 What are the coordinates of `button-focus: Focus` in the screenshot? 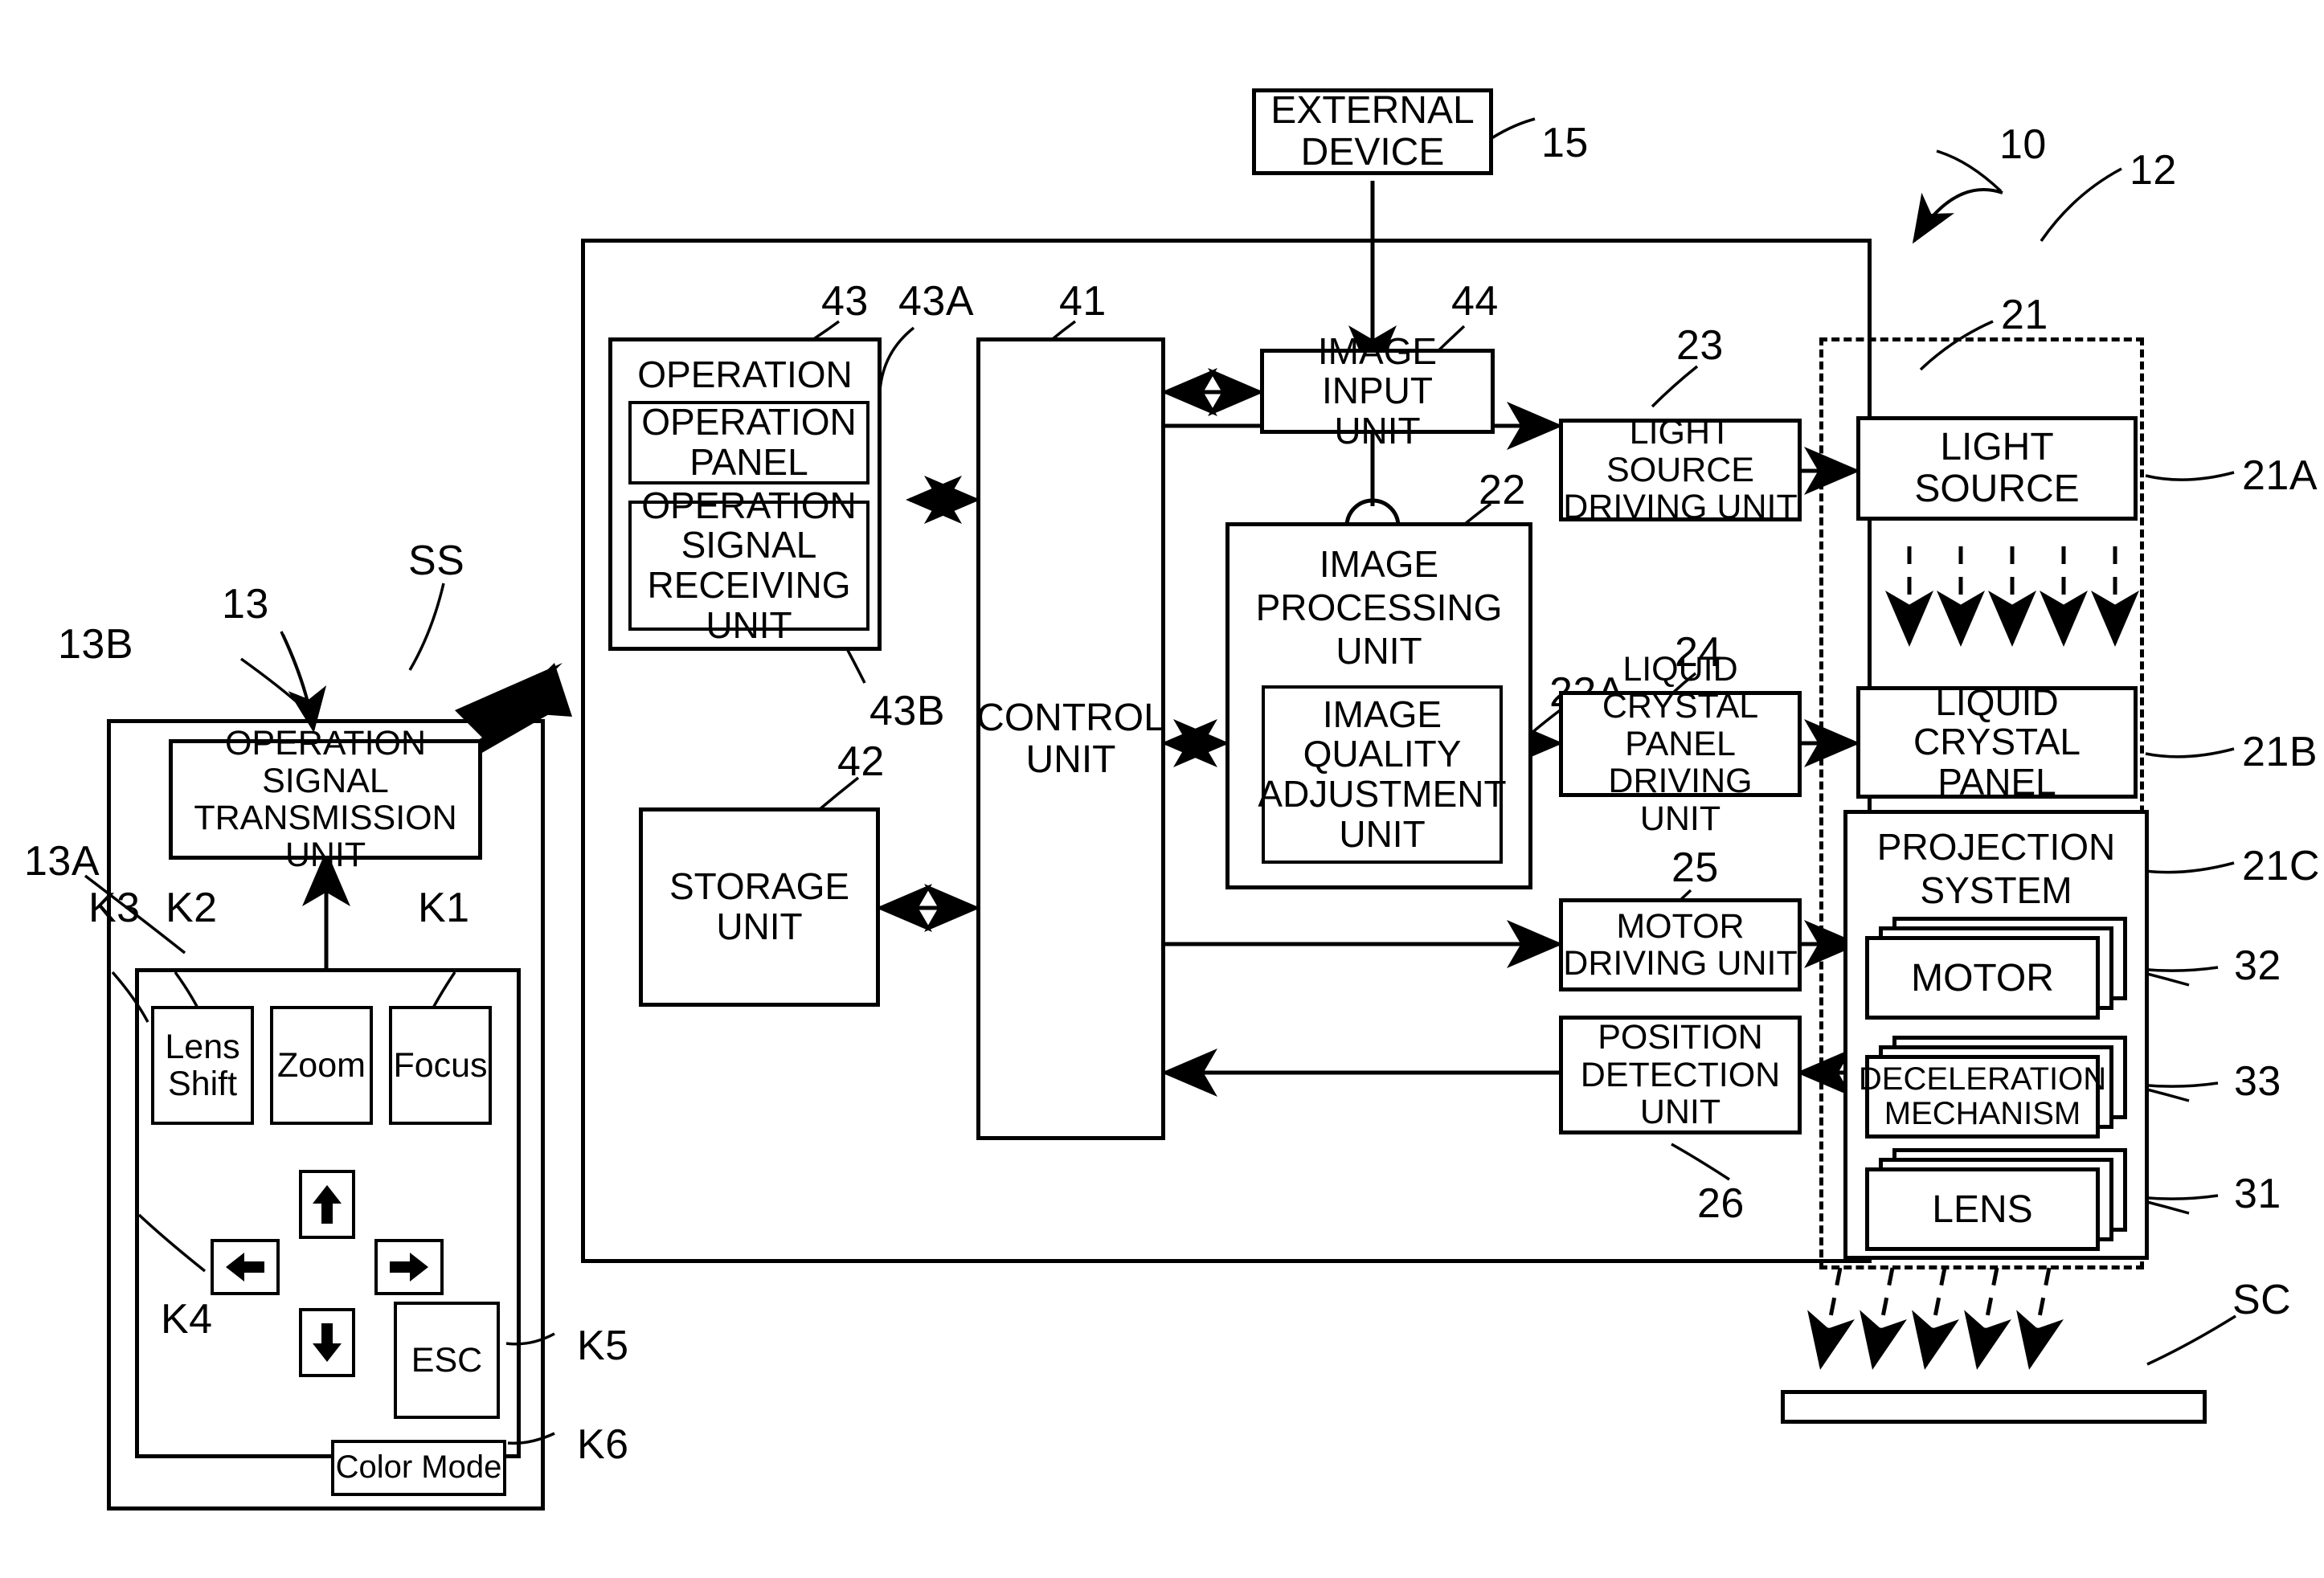 It's located at (440, 1065).